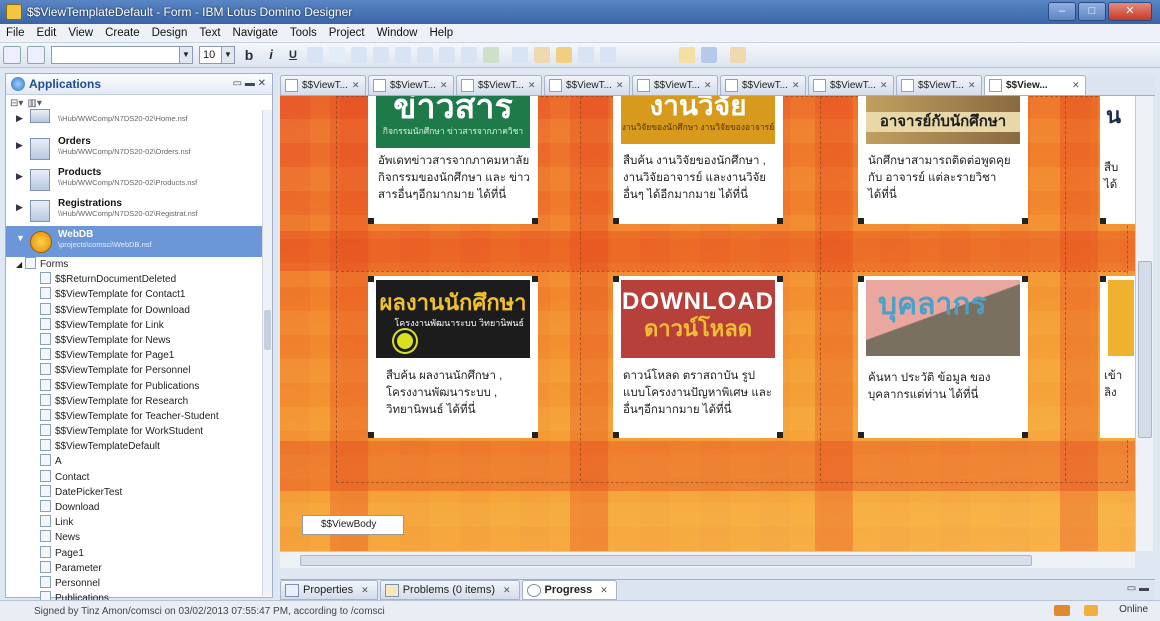 This screenshot has height=621, width=1160. Describe the element at coordinates (303, 33) in the screenshot. I see `menu-tools: Tools` at that location.